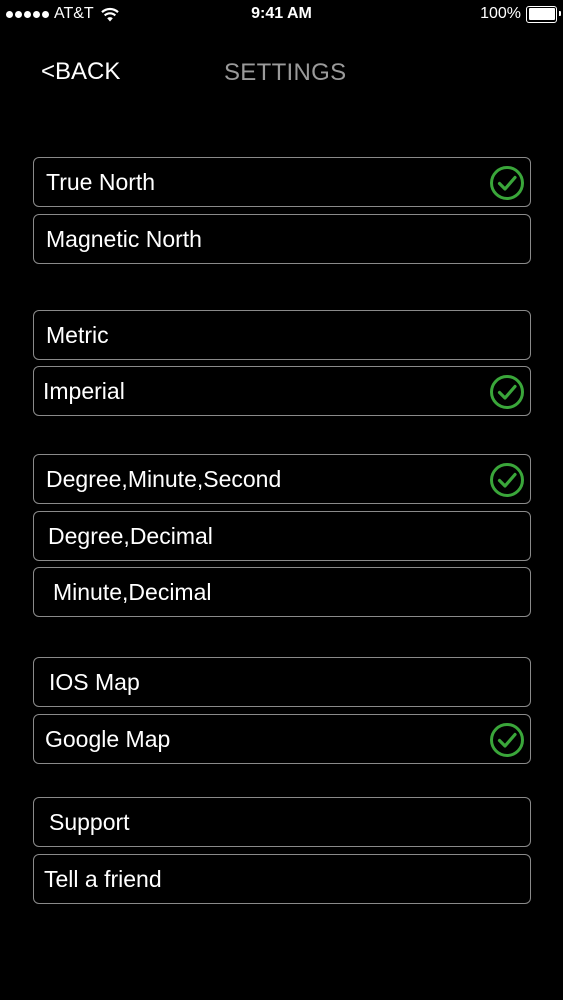 The width and height of the screenshot is (563, 1000). I want to click on option-label: True North, so click(101, 182).